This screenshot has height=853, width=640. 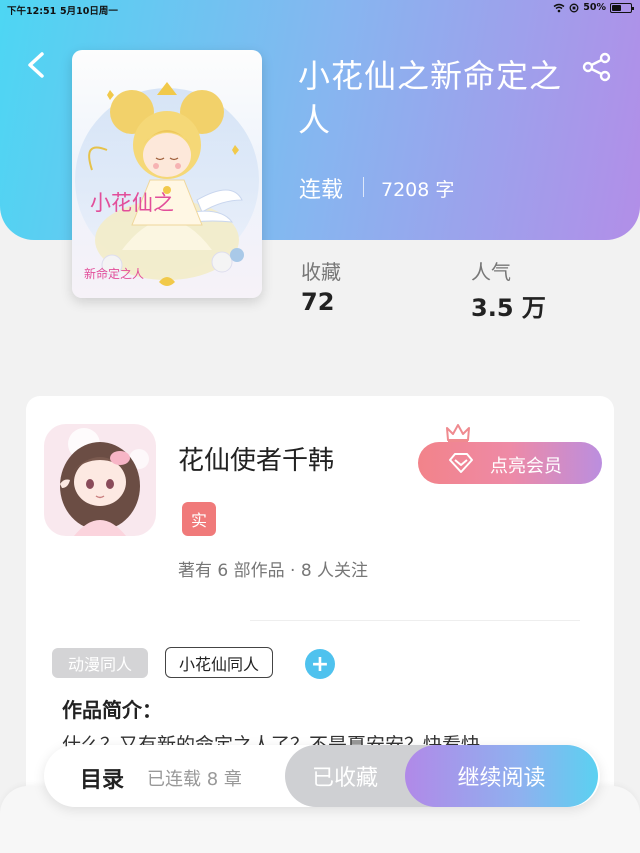 What do you see at coordinates (194, 778) in the screenshot?
I see `chapter-count: 已连载 8 章` at bounding box center [194, 778].